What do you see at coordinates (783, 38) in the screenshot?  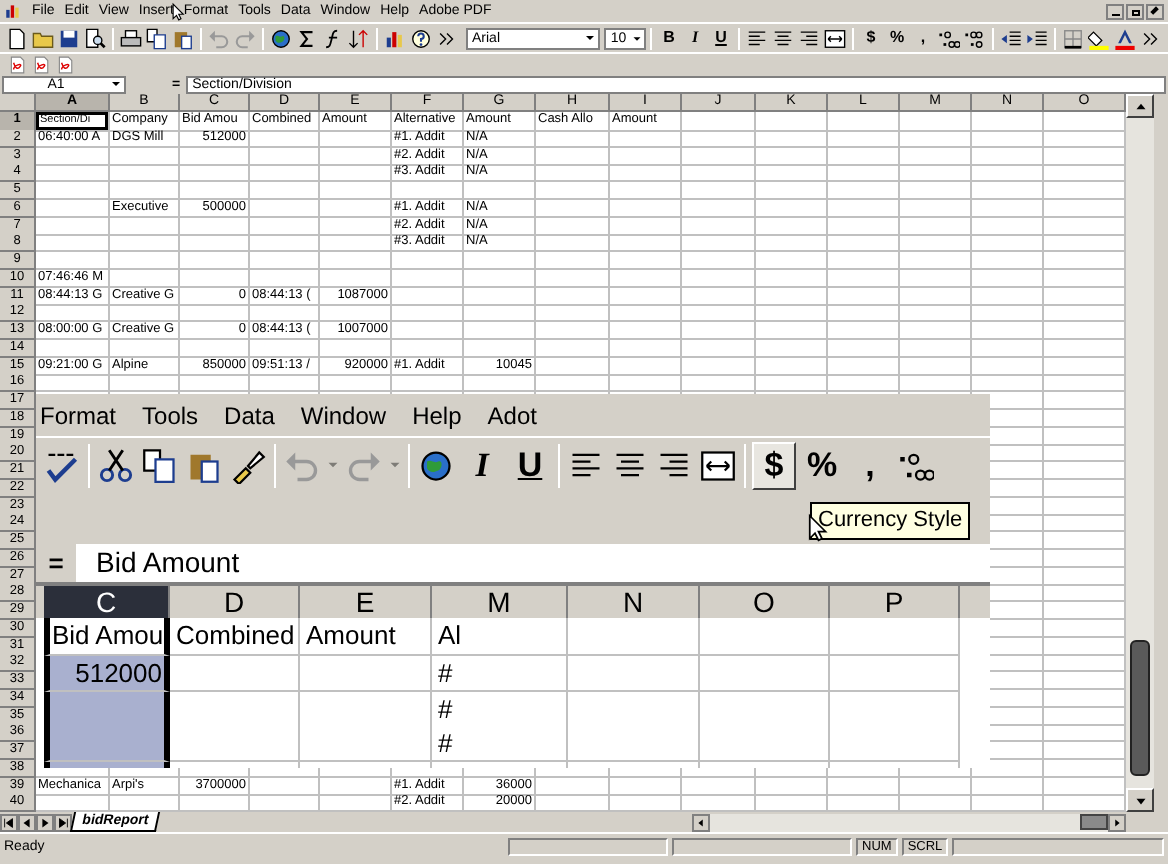 I see `align-center-icon` at bounding box center [783, 38].